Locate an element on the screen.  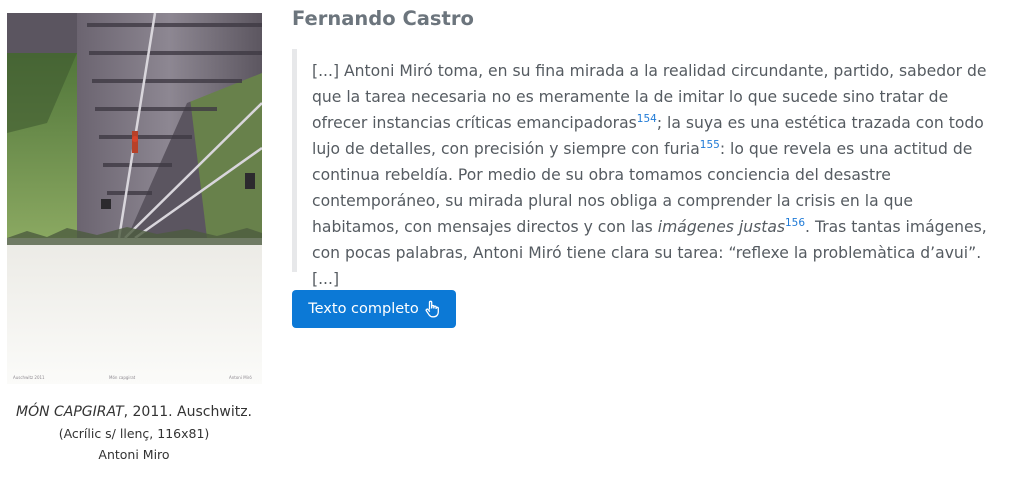
quote-emphasis: imágenes justas is located at coordinates (721, 227).